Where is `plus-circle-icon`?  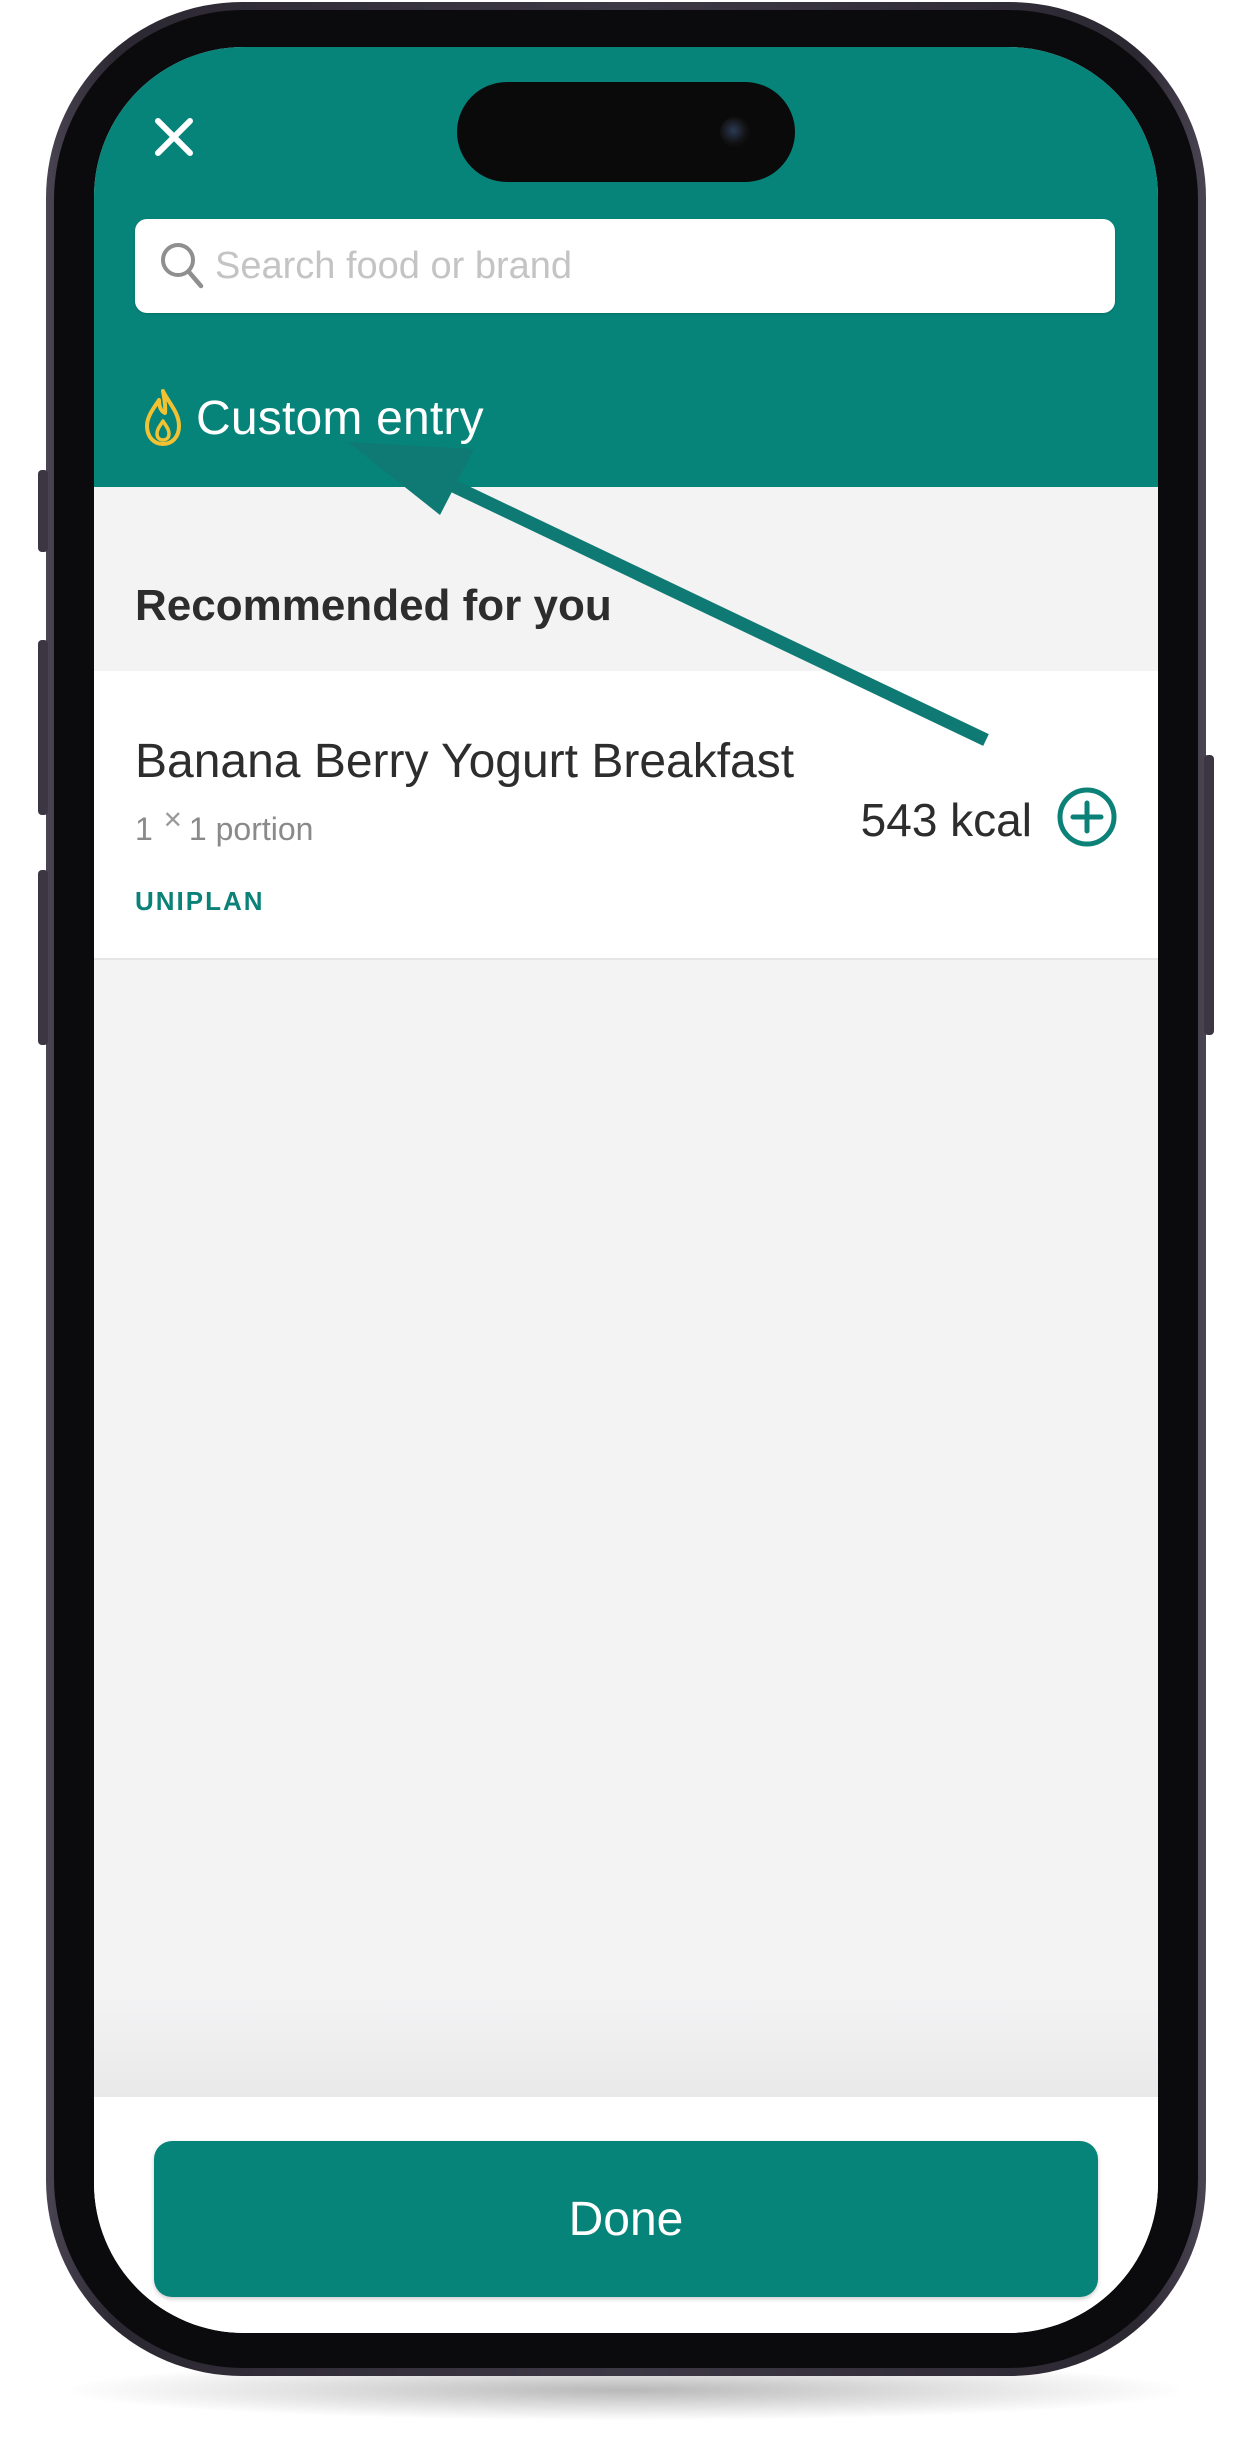
plus-circle-icon is located at coordinates (1087, 817).